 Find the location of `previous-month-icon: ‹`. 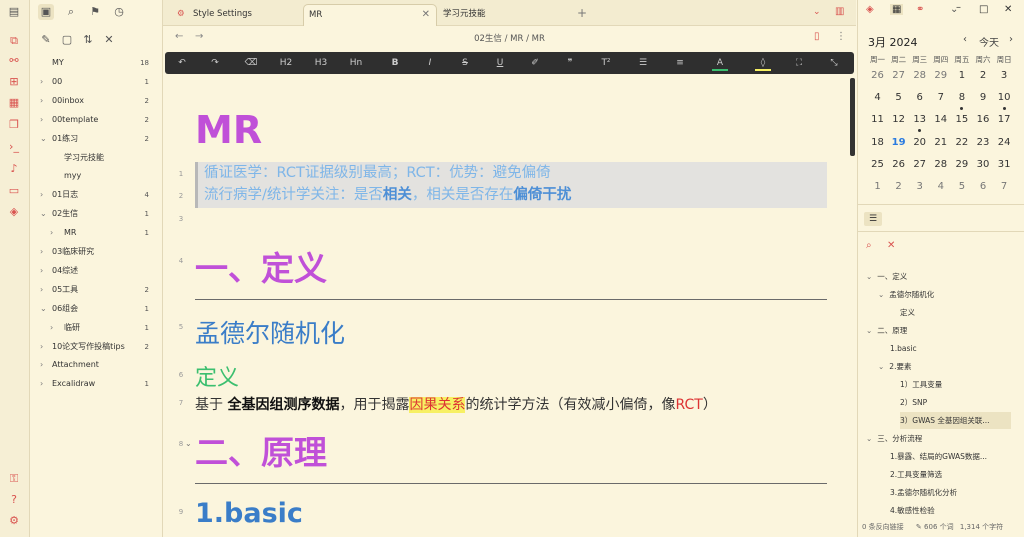

previous-month-icon: ‹ is located at coordinates (965, 39).